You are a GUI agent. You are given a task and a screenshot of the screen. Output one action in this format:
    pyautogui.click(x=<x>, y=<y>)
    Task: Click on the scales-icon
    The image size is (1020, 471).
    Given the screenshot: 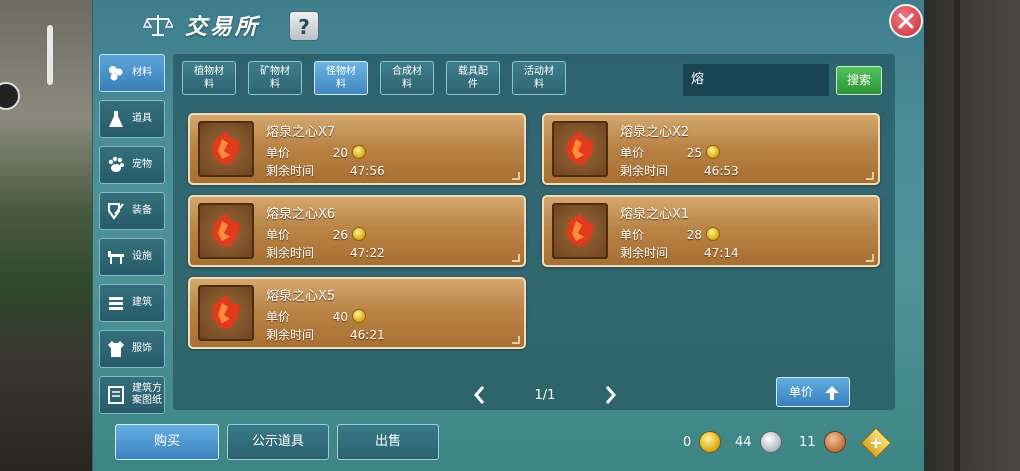 What is the action you would take?
    pyautogui.click(x=158, y=25)
    